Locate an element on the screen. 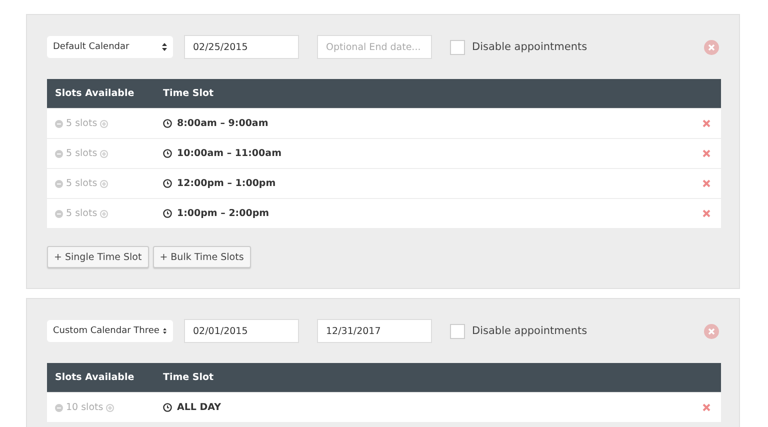 This screenshot has height=427, width=768. slots-count: 10 slots is located at coordinates (85, 407).